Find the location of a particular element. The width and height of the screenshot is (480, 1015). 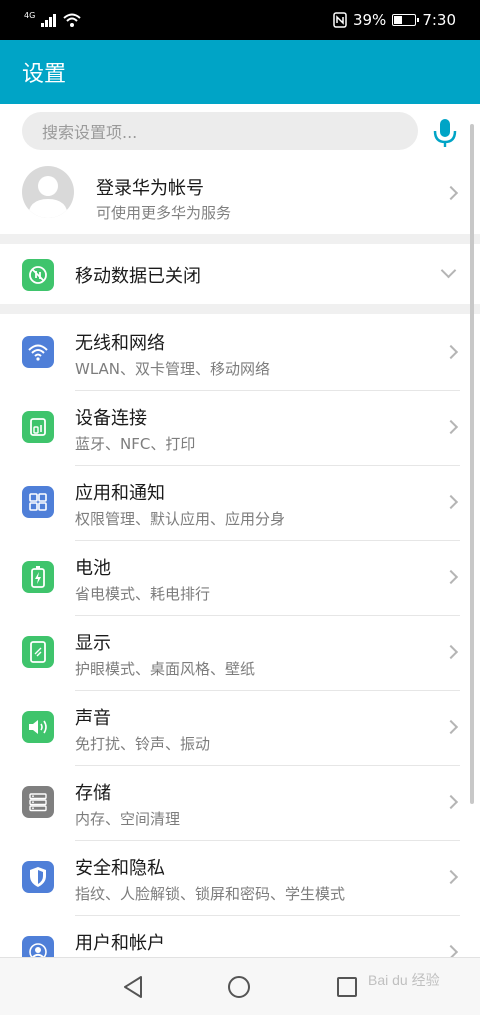

microphone-icon is located at coordinates (445, 133).